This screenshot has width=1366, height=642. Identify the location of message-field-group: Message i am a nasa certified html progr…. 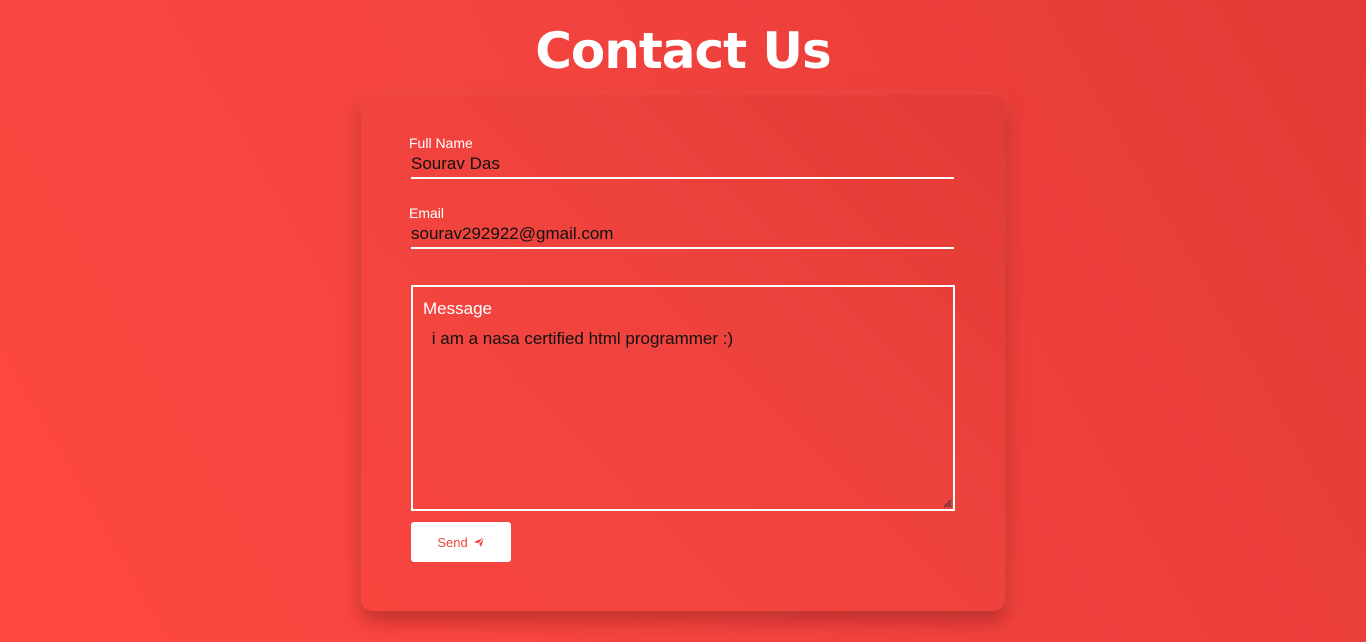
(683, 398).